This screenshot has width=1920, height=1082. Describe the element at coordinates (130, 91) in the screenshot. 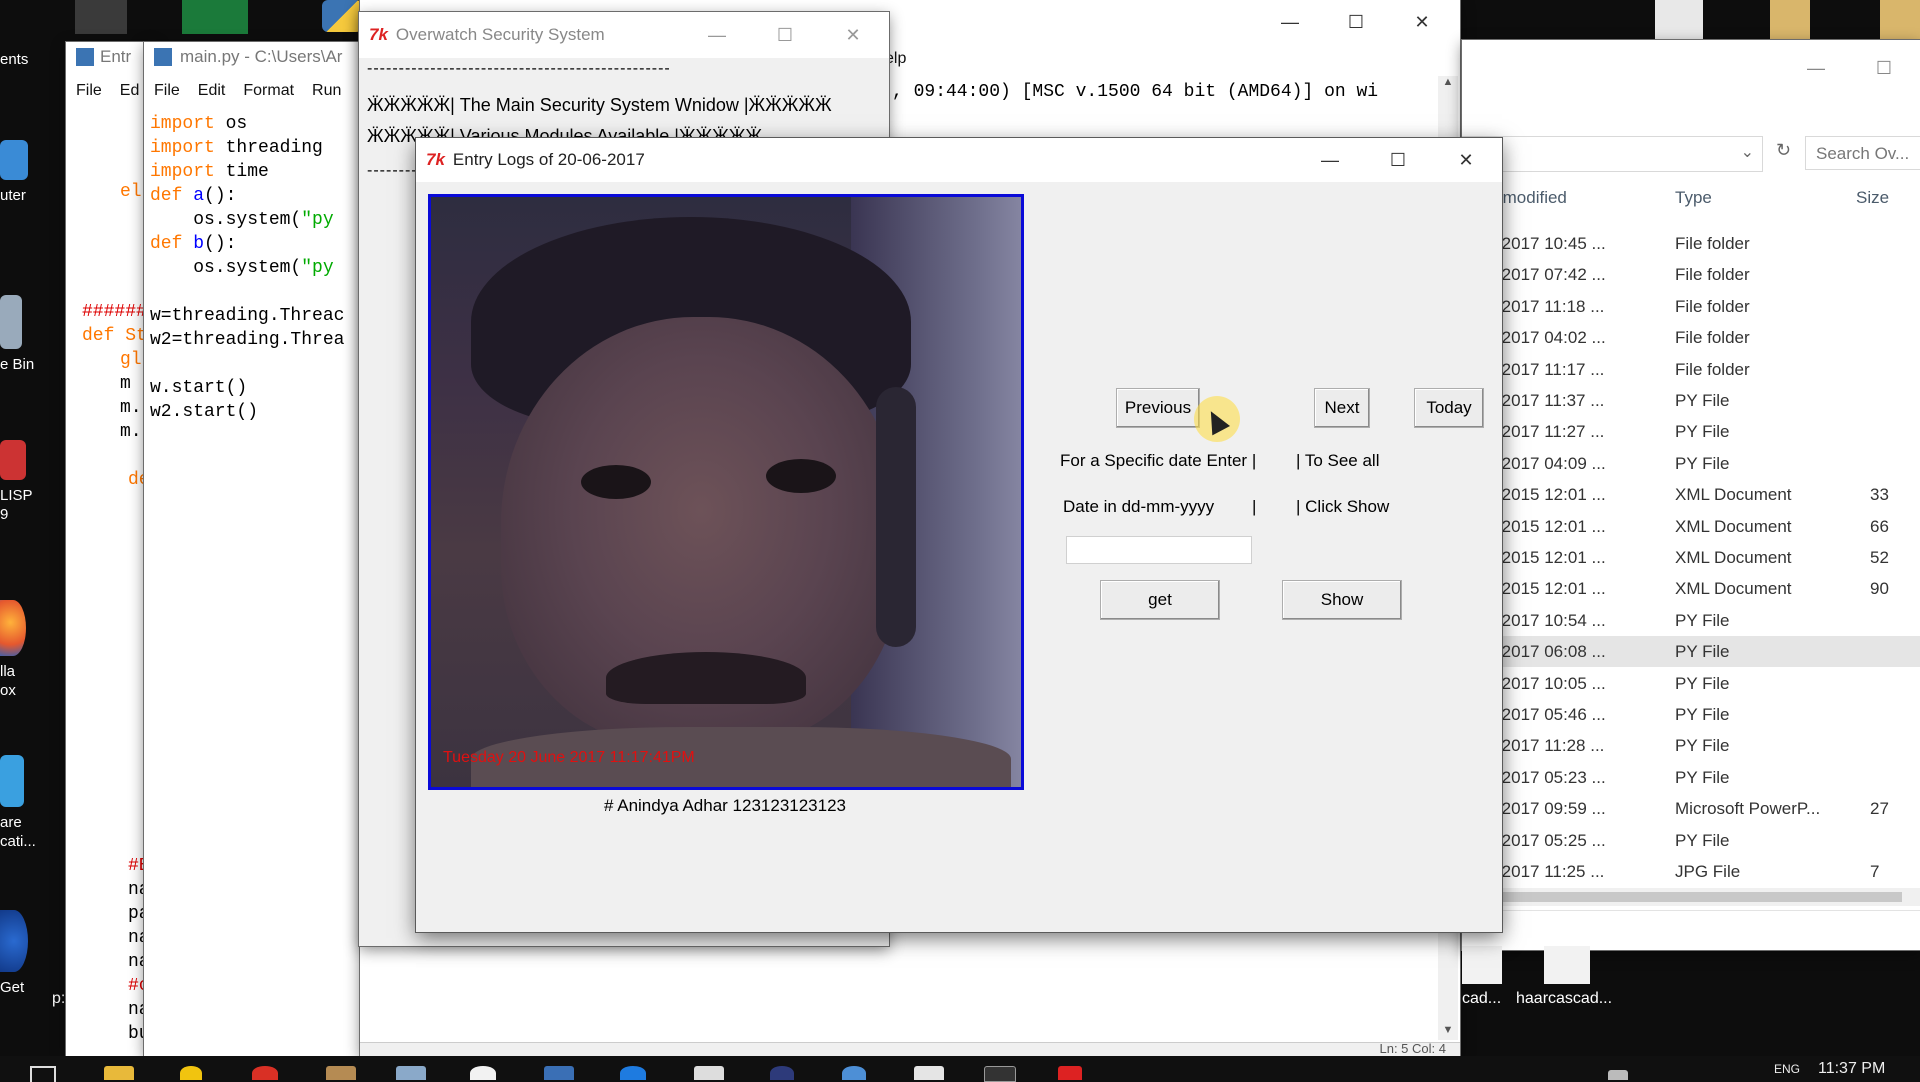

I see `menu-edit: Ed` at that location.